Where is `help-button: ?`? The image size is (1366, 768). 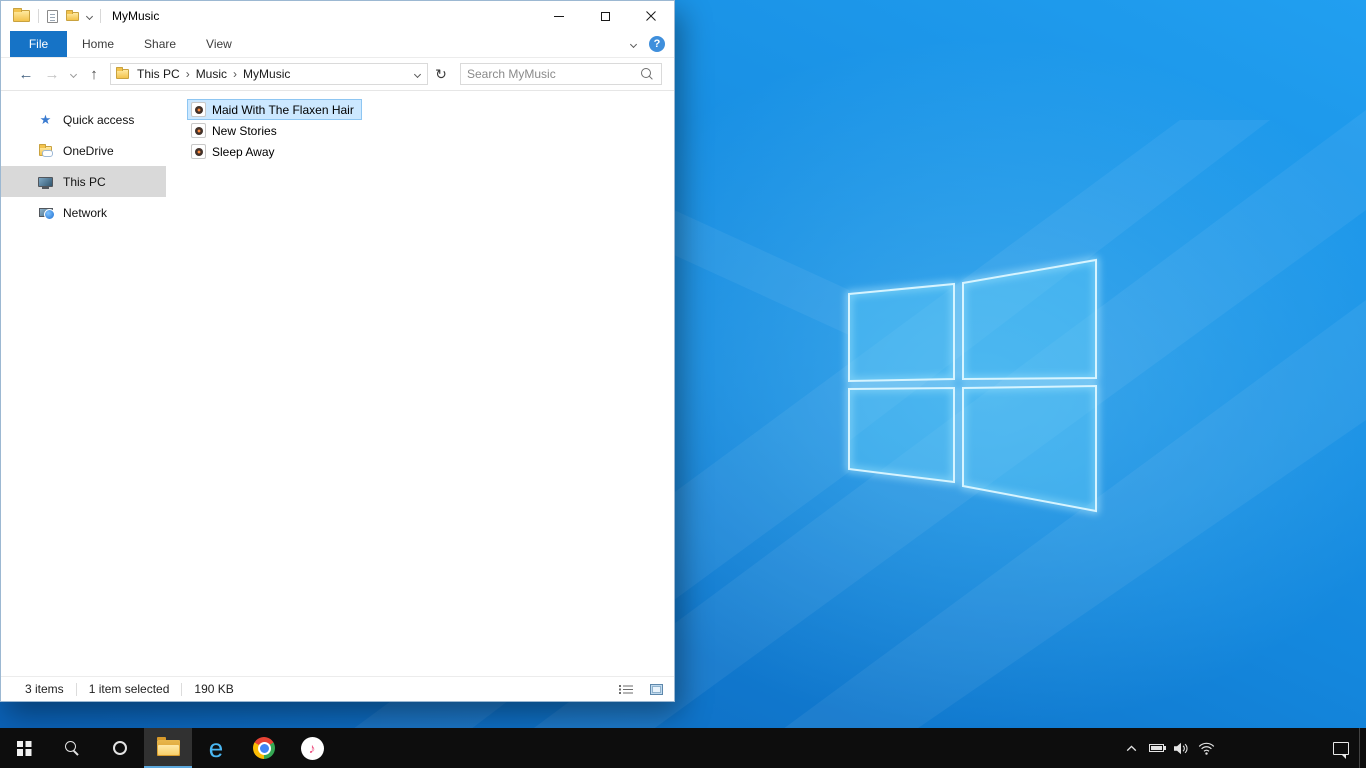
help-button: ? is located at coordinates (657, 44).